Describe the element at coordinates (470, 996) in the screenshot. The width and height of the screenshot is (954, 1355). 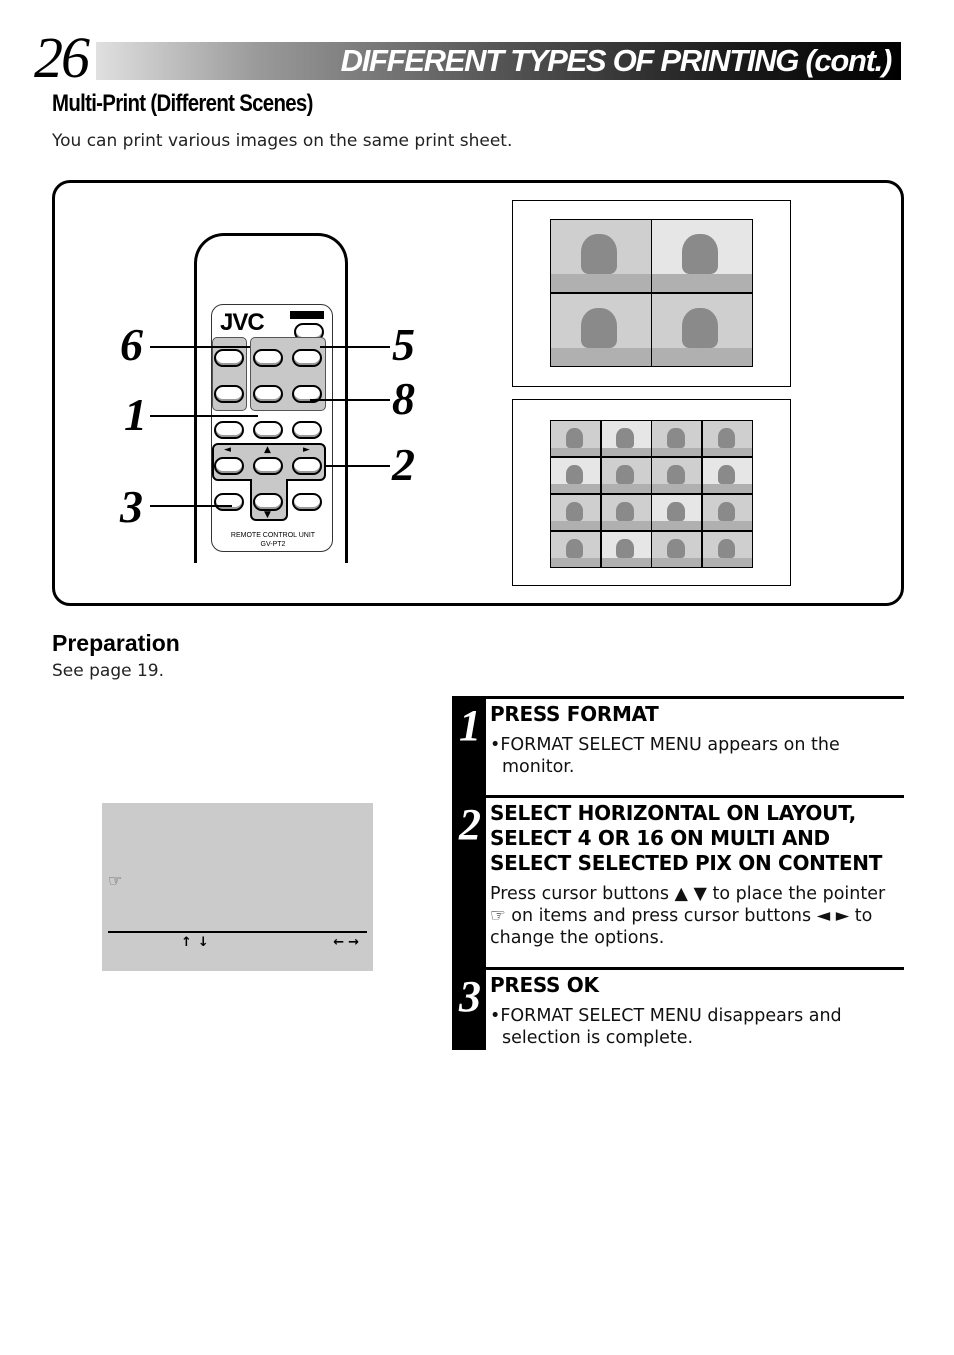
I see `step-number: 3` at that location.